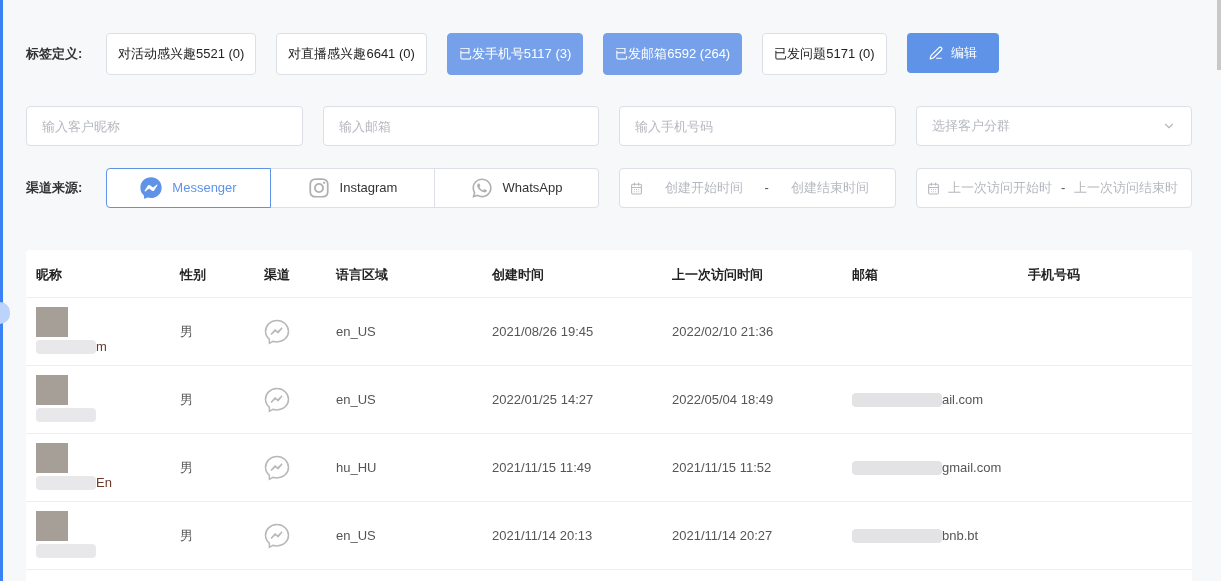 The width and height of the screenshot is (1221, 581). Describe the element at coordinates (963, 399) in the screenshot. I see `email-text: ail.com` at that location.